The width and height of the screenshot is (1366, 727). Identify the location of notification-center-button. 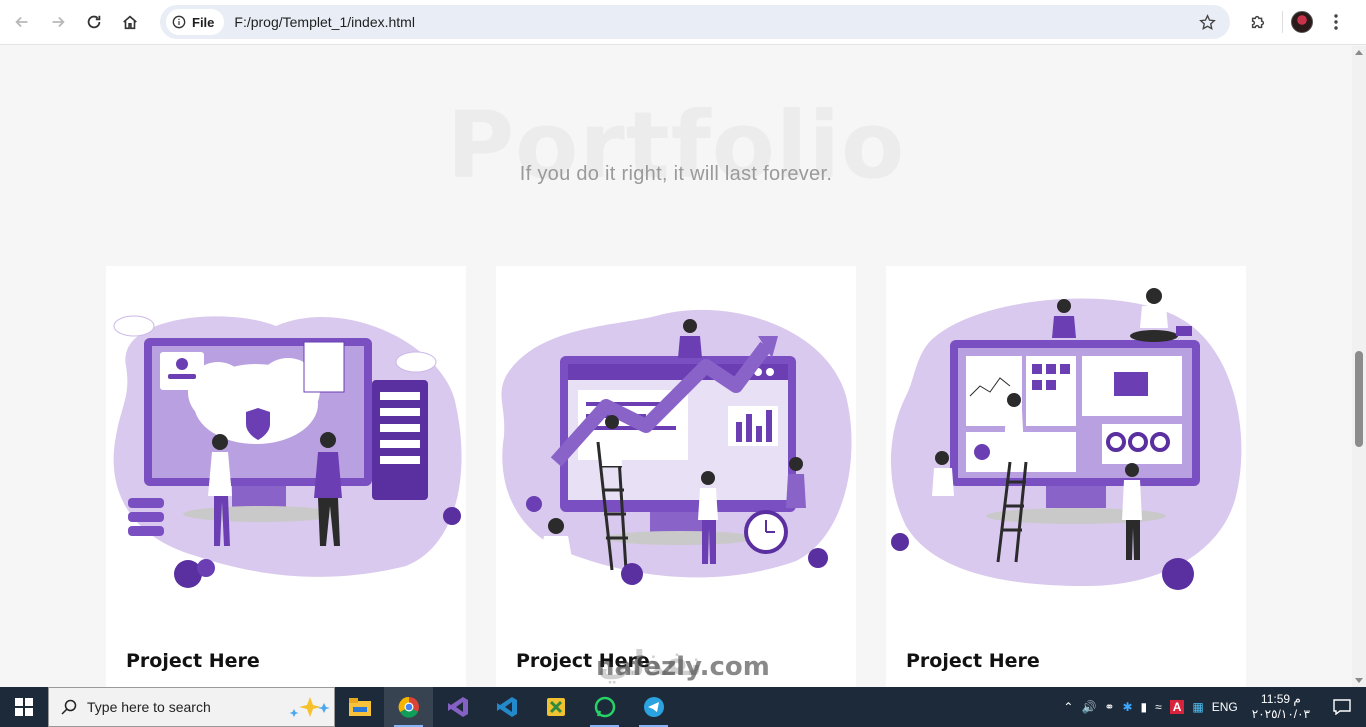
(1342, 707).